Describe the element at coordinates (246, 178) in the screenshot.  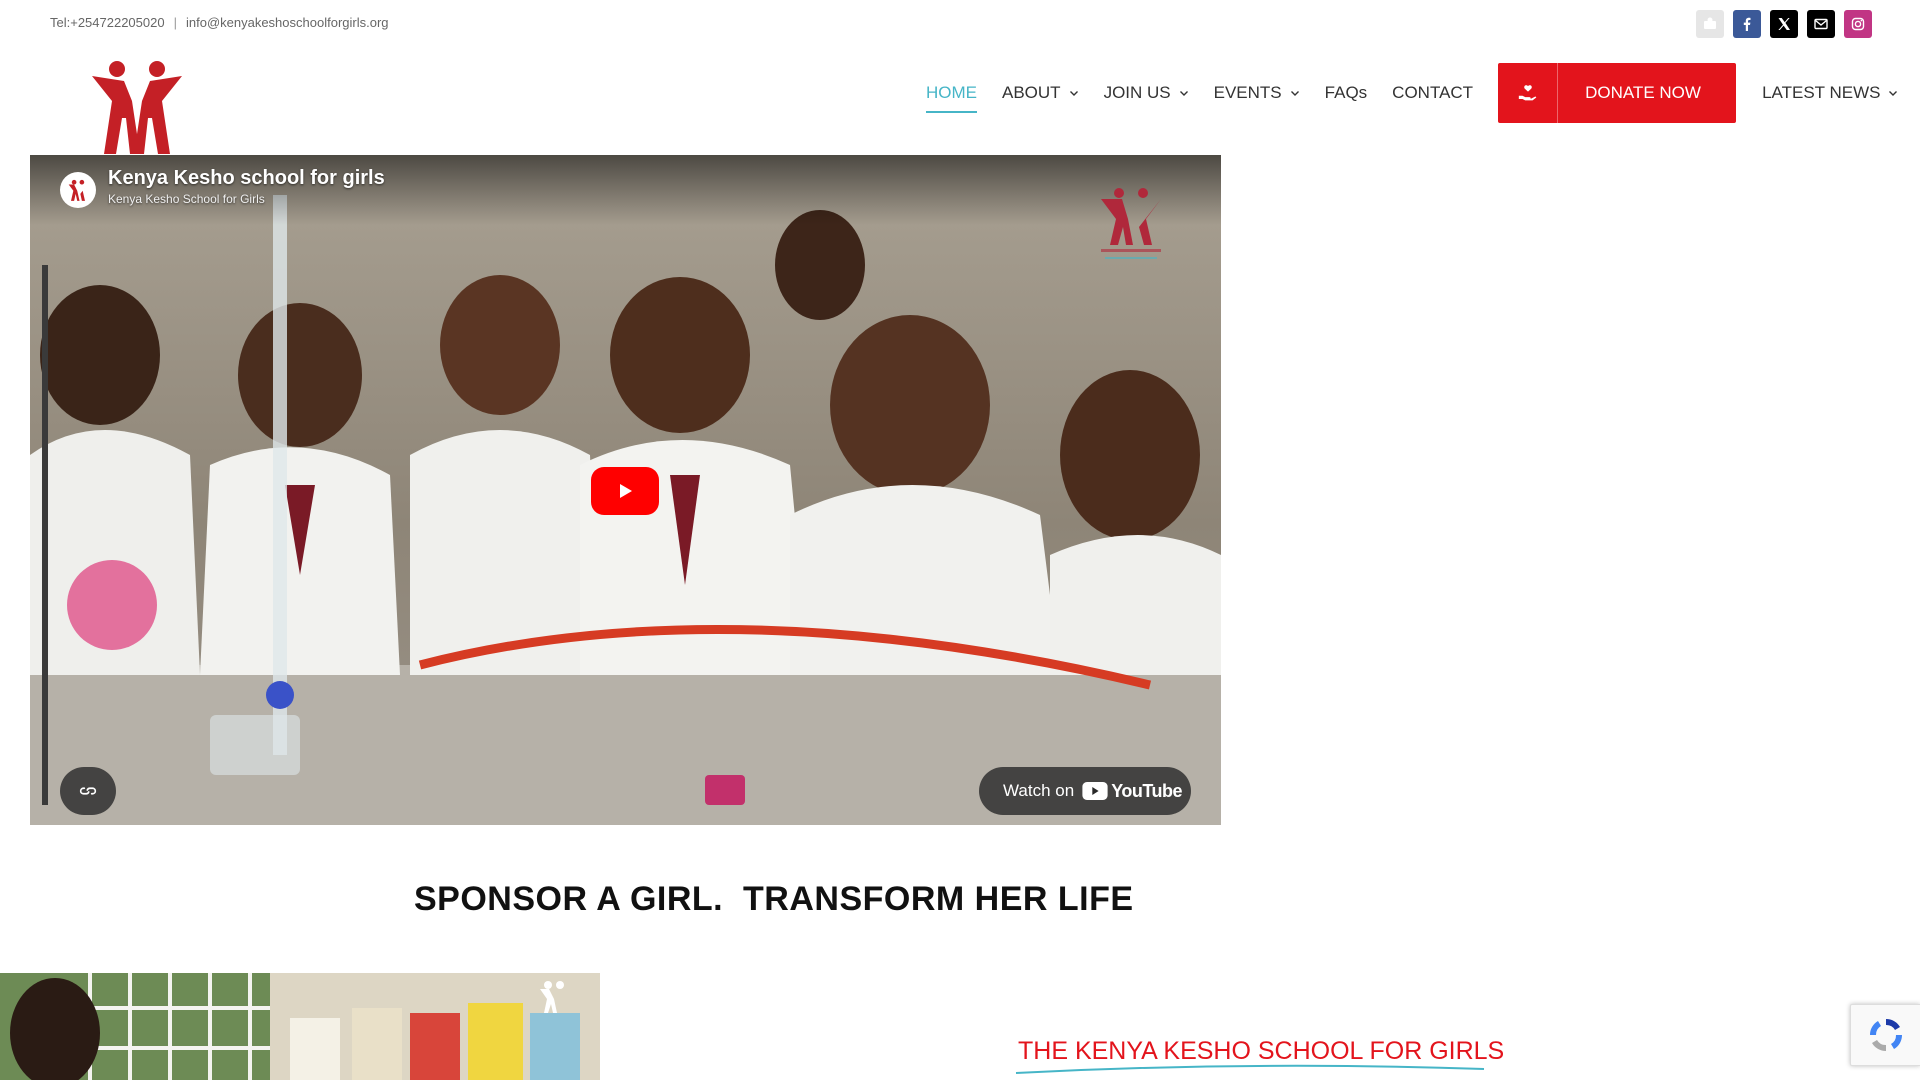
I see `video-title: Kenya Kesho school for girls` at that location.